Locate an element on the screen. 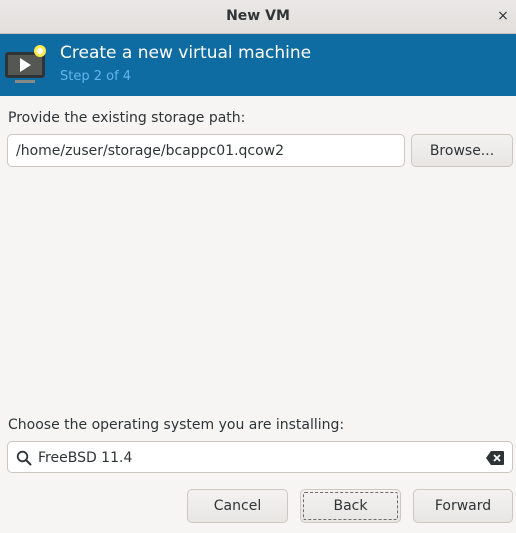 This screenshot has width=516, height=533. window-titlebar: New VM × is located at coordinates (258, 17).